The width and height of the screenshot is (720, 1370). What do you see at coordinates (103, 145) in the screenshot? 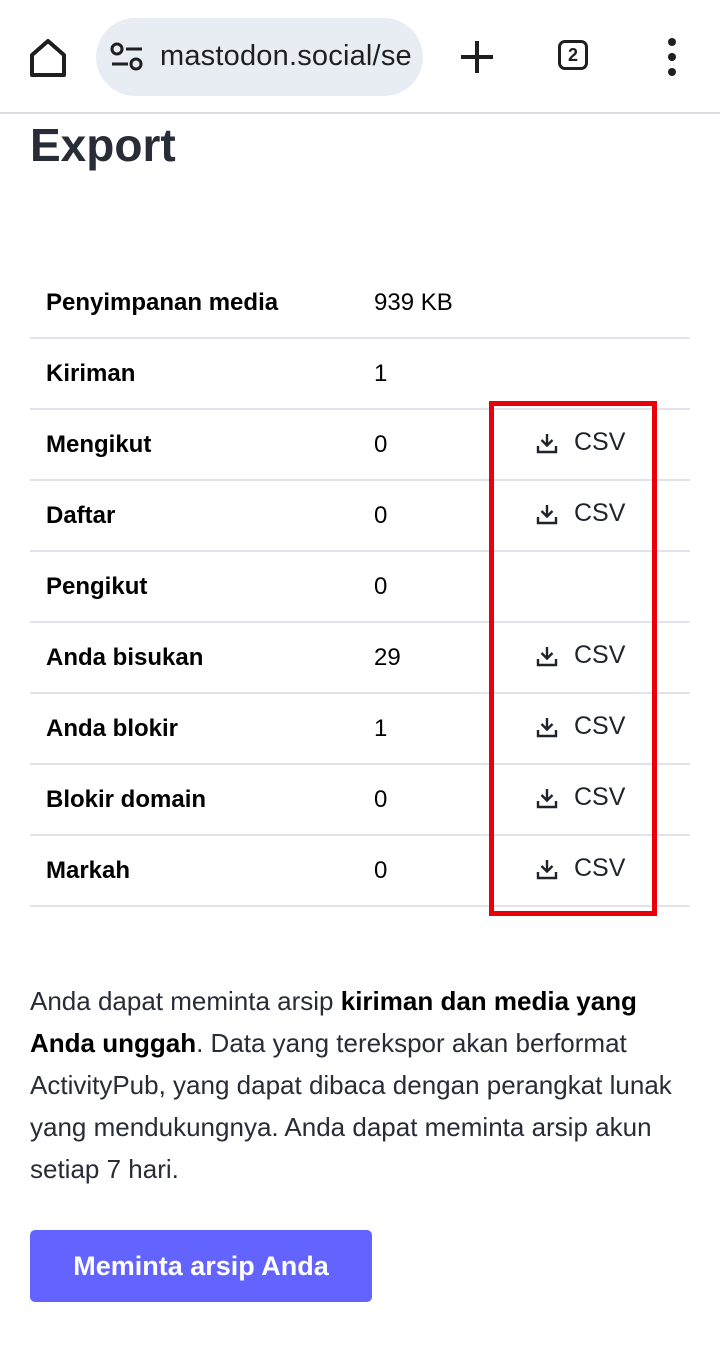
I see `page-title: Export` at bounding box center [103, 145].